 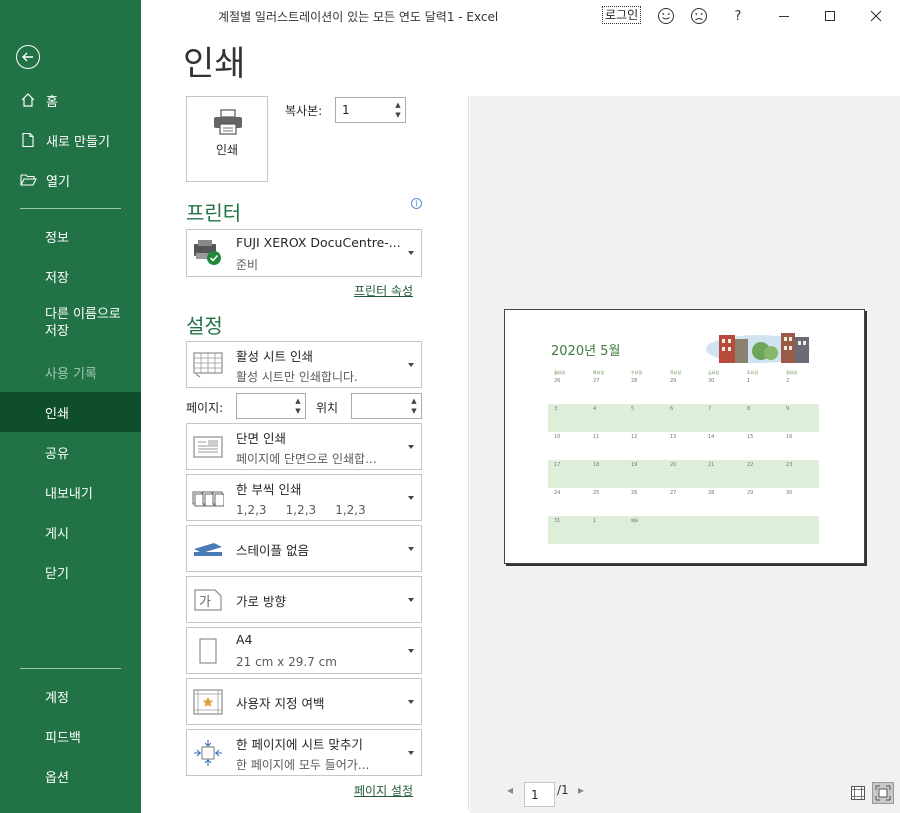 I want to click on page-number-input: 1, so click(x=539, y=794).